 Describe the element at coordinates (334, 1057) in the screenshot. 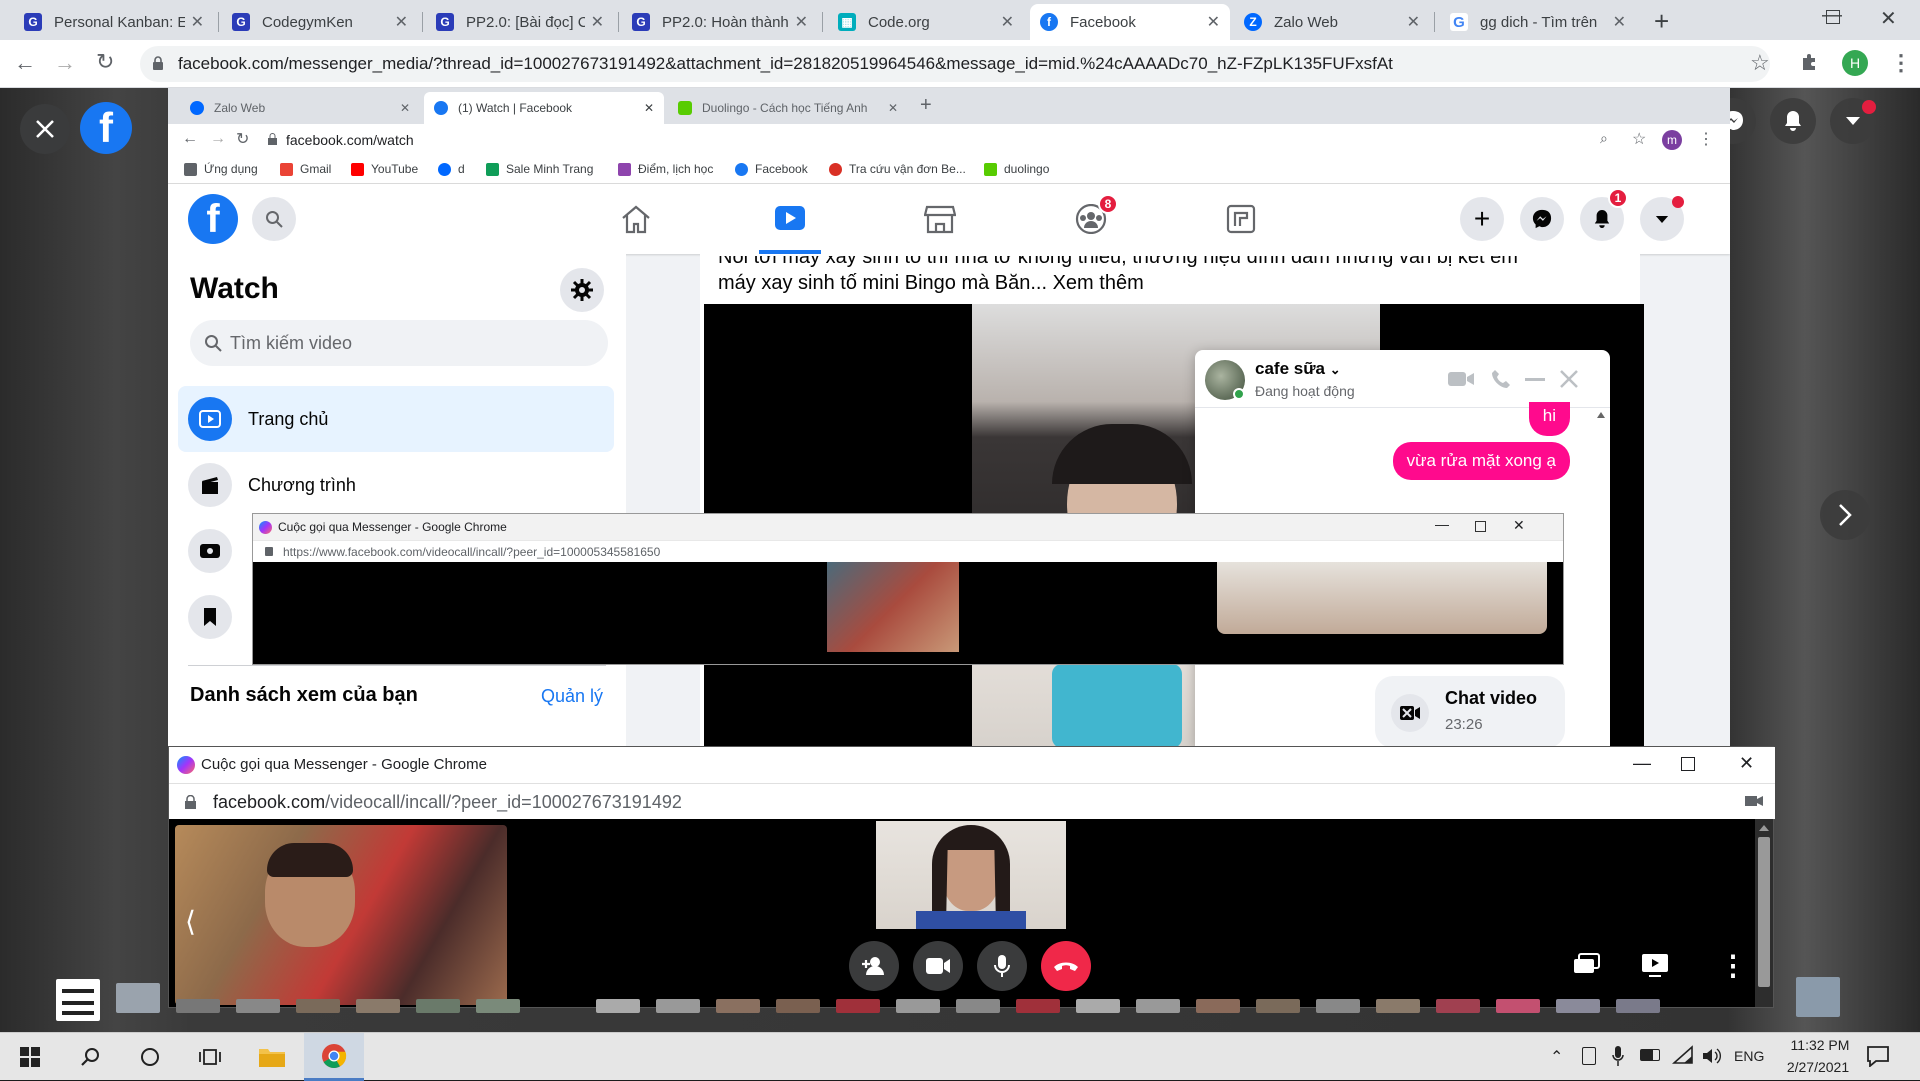

I see `chrome-taskbar-button` at that location.